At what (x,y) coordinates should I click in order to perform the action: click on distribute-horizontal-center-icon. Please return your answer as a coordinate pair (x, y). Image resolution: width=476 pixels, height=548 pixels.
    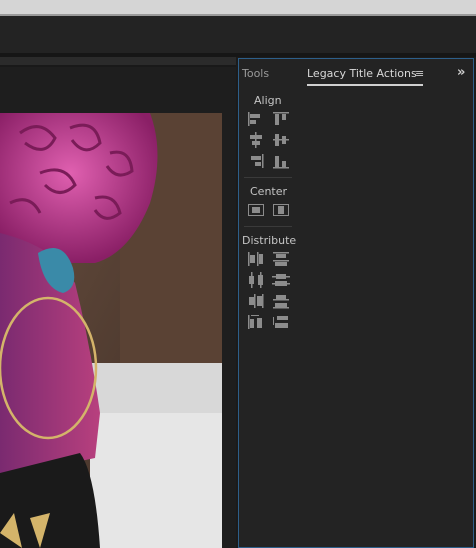
    Looking at the image, I should click on (256, 280).